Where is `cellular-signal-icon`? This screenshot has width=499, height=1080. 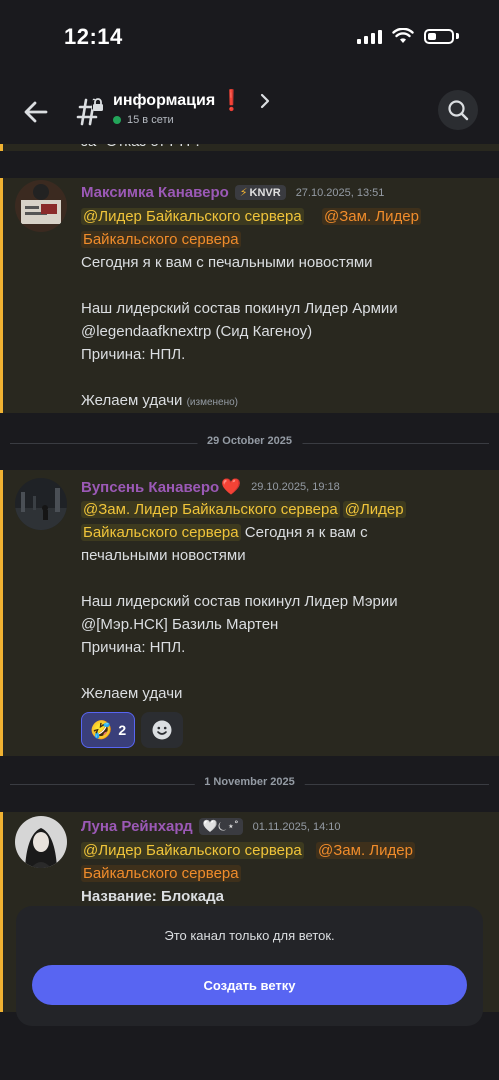
cellular-signal-icon is located at coordinates (369, 36).